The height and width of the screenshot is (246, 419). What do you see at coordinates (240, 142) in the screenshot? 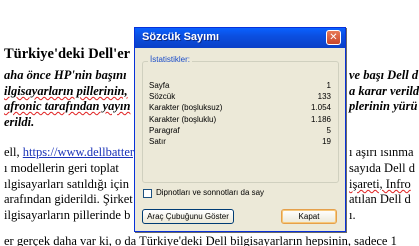
I see `stat-row-lines: Satır 19` at bounding box center [240, 142].